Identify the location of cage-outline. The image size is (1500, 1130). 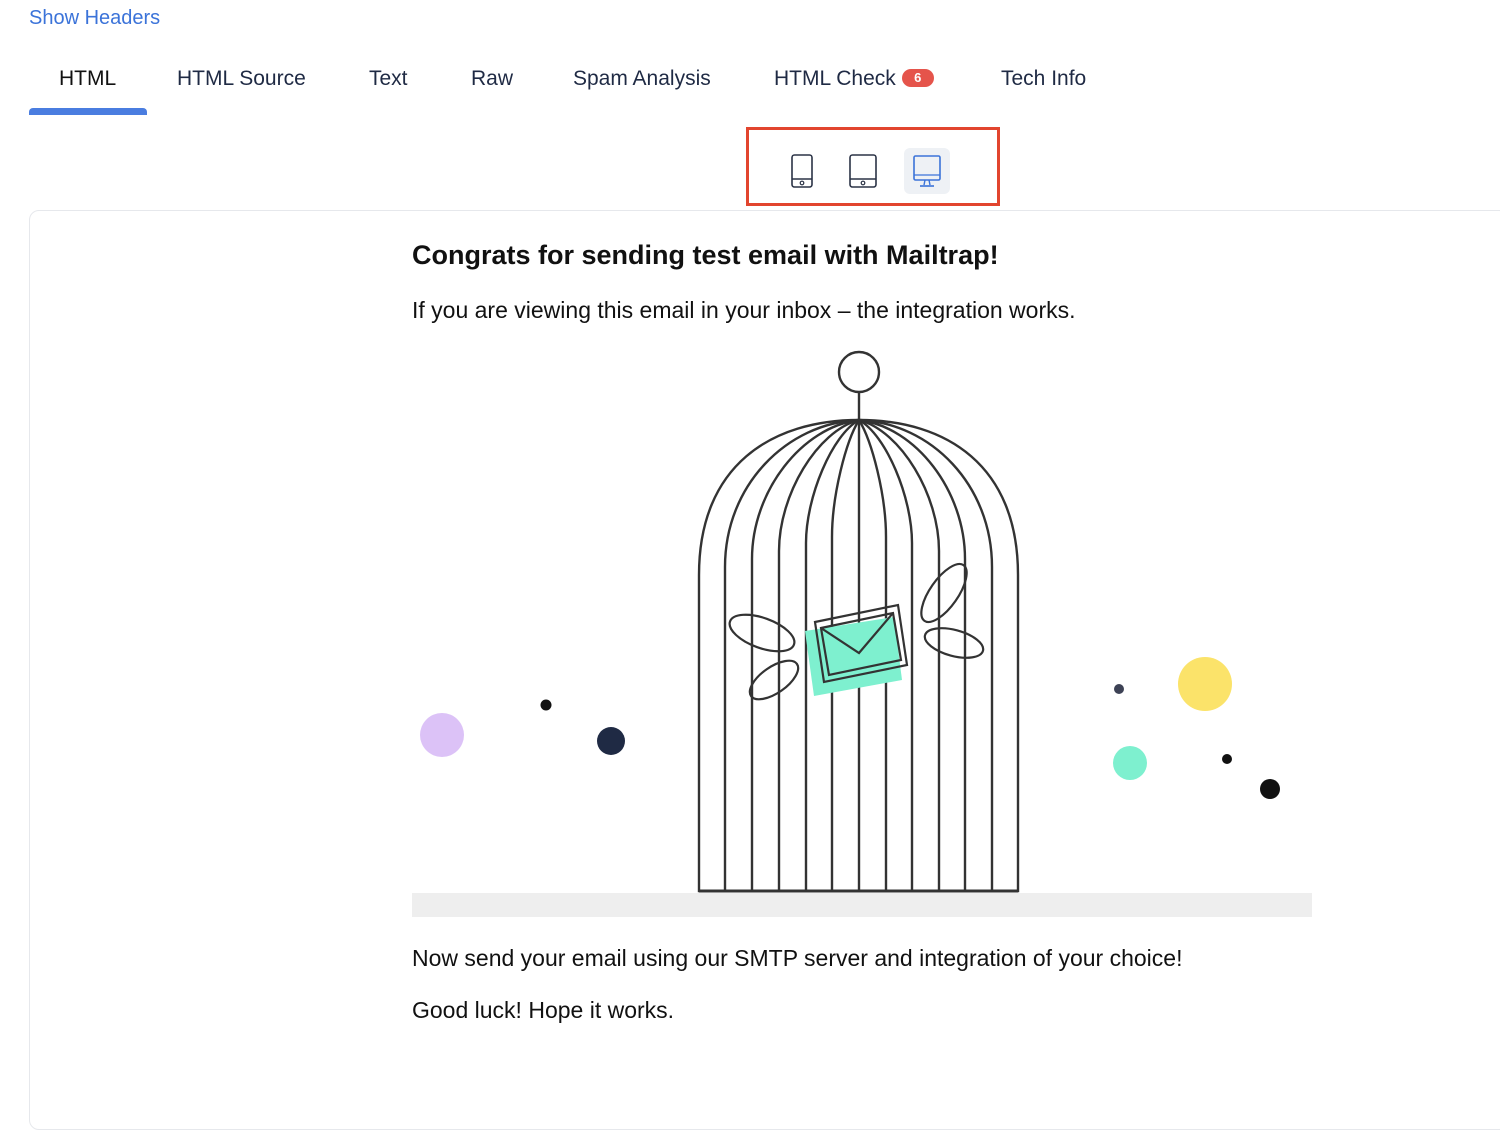
(858, 621).